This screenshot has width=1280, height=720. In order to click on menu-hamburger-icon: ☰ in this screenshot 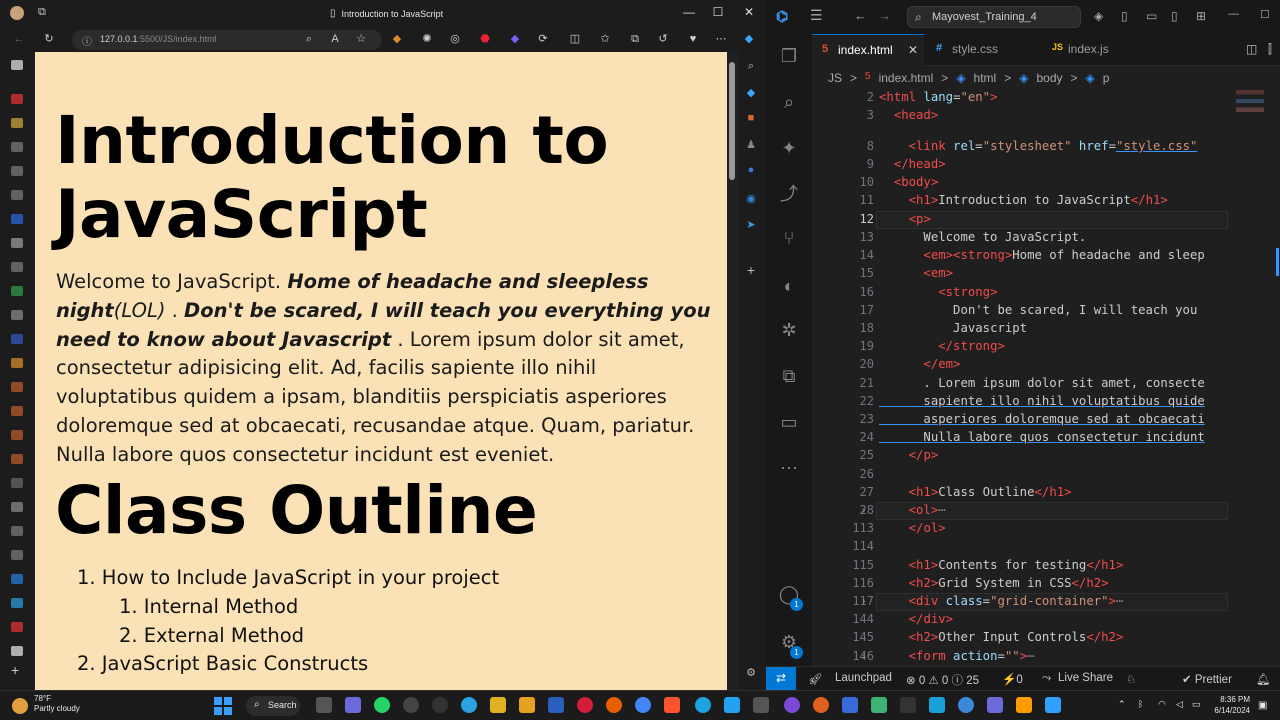, I will do `click(816, 15)`.